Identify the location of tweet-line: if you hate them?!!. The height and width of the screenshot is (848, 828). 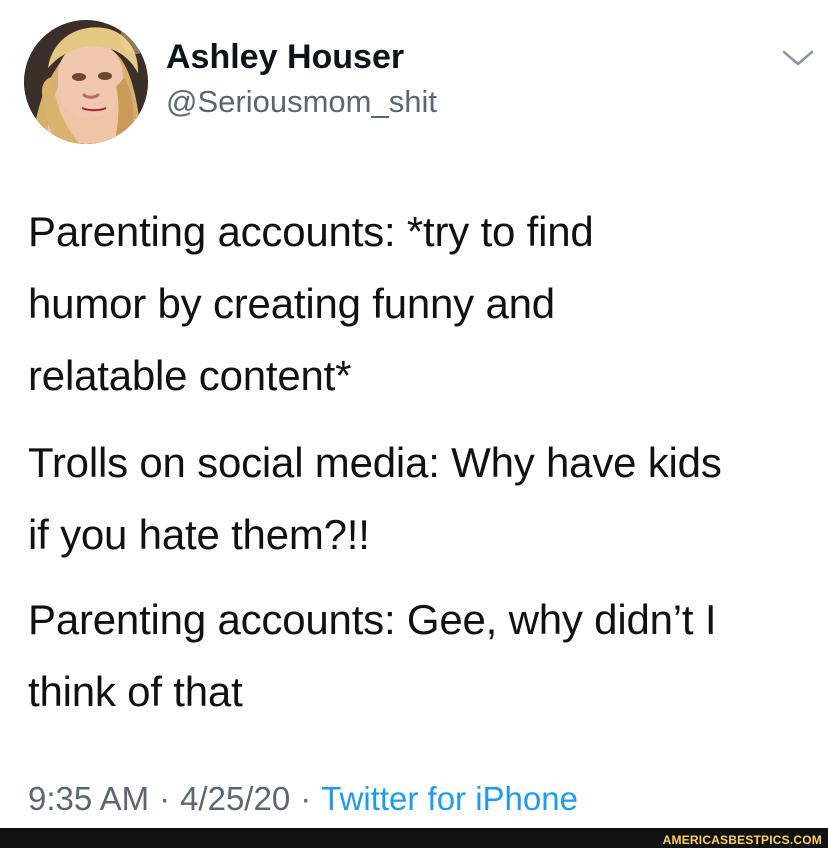
(199, 535).